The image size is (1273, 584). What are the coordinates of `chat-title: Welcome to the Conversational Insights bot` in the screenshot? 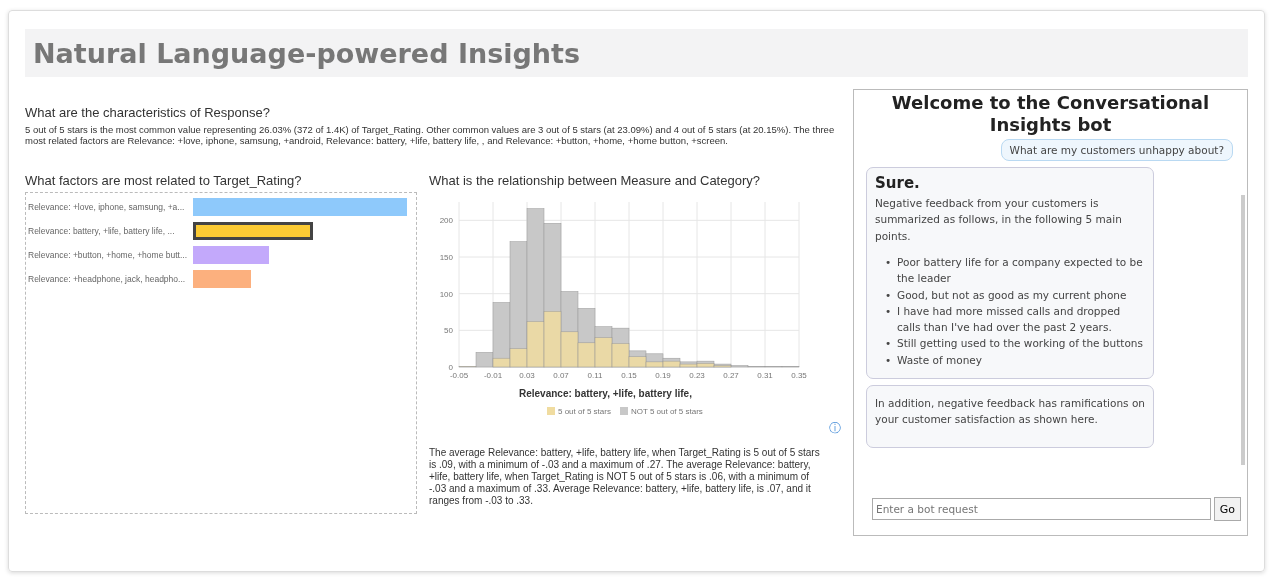 It's located at (1050, 113).